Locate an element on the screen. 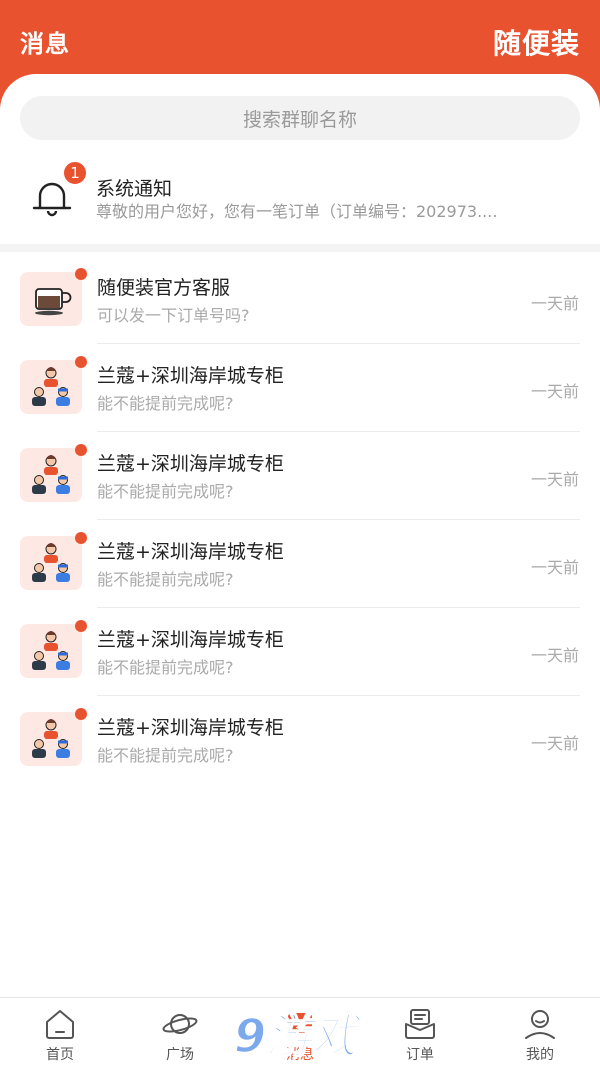  message-icon is located at coordinates (300, 1023).